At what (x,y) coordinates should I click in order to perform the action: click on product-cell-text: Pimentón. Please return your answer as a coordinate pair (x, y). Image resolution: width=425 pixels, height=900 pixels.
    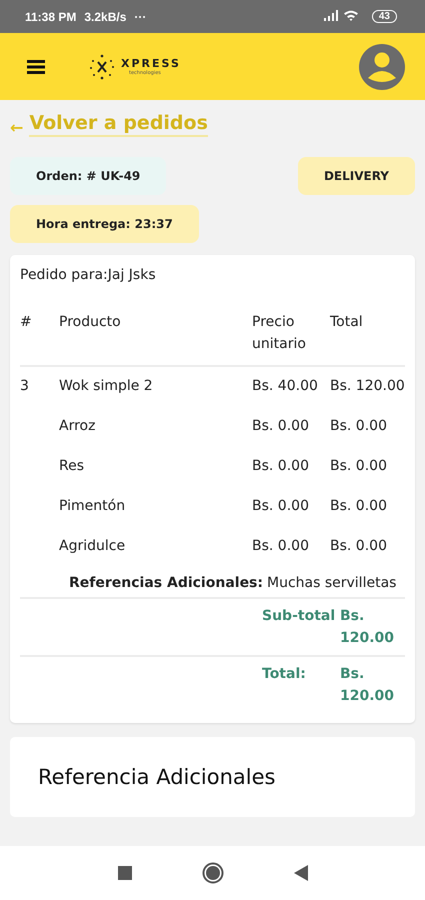
    Looking at the image, I should click on (92, 506).